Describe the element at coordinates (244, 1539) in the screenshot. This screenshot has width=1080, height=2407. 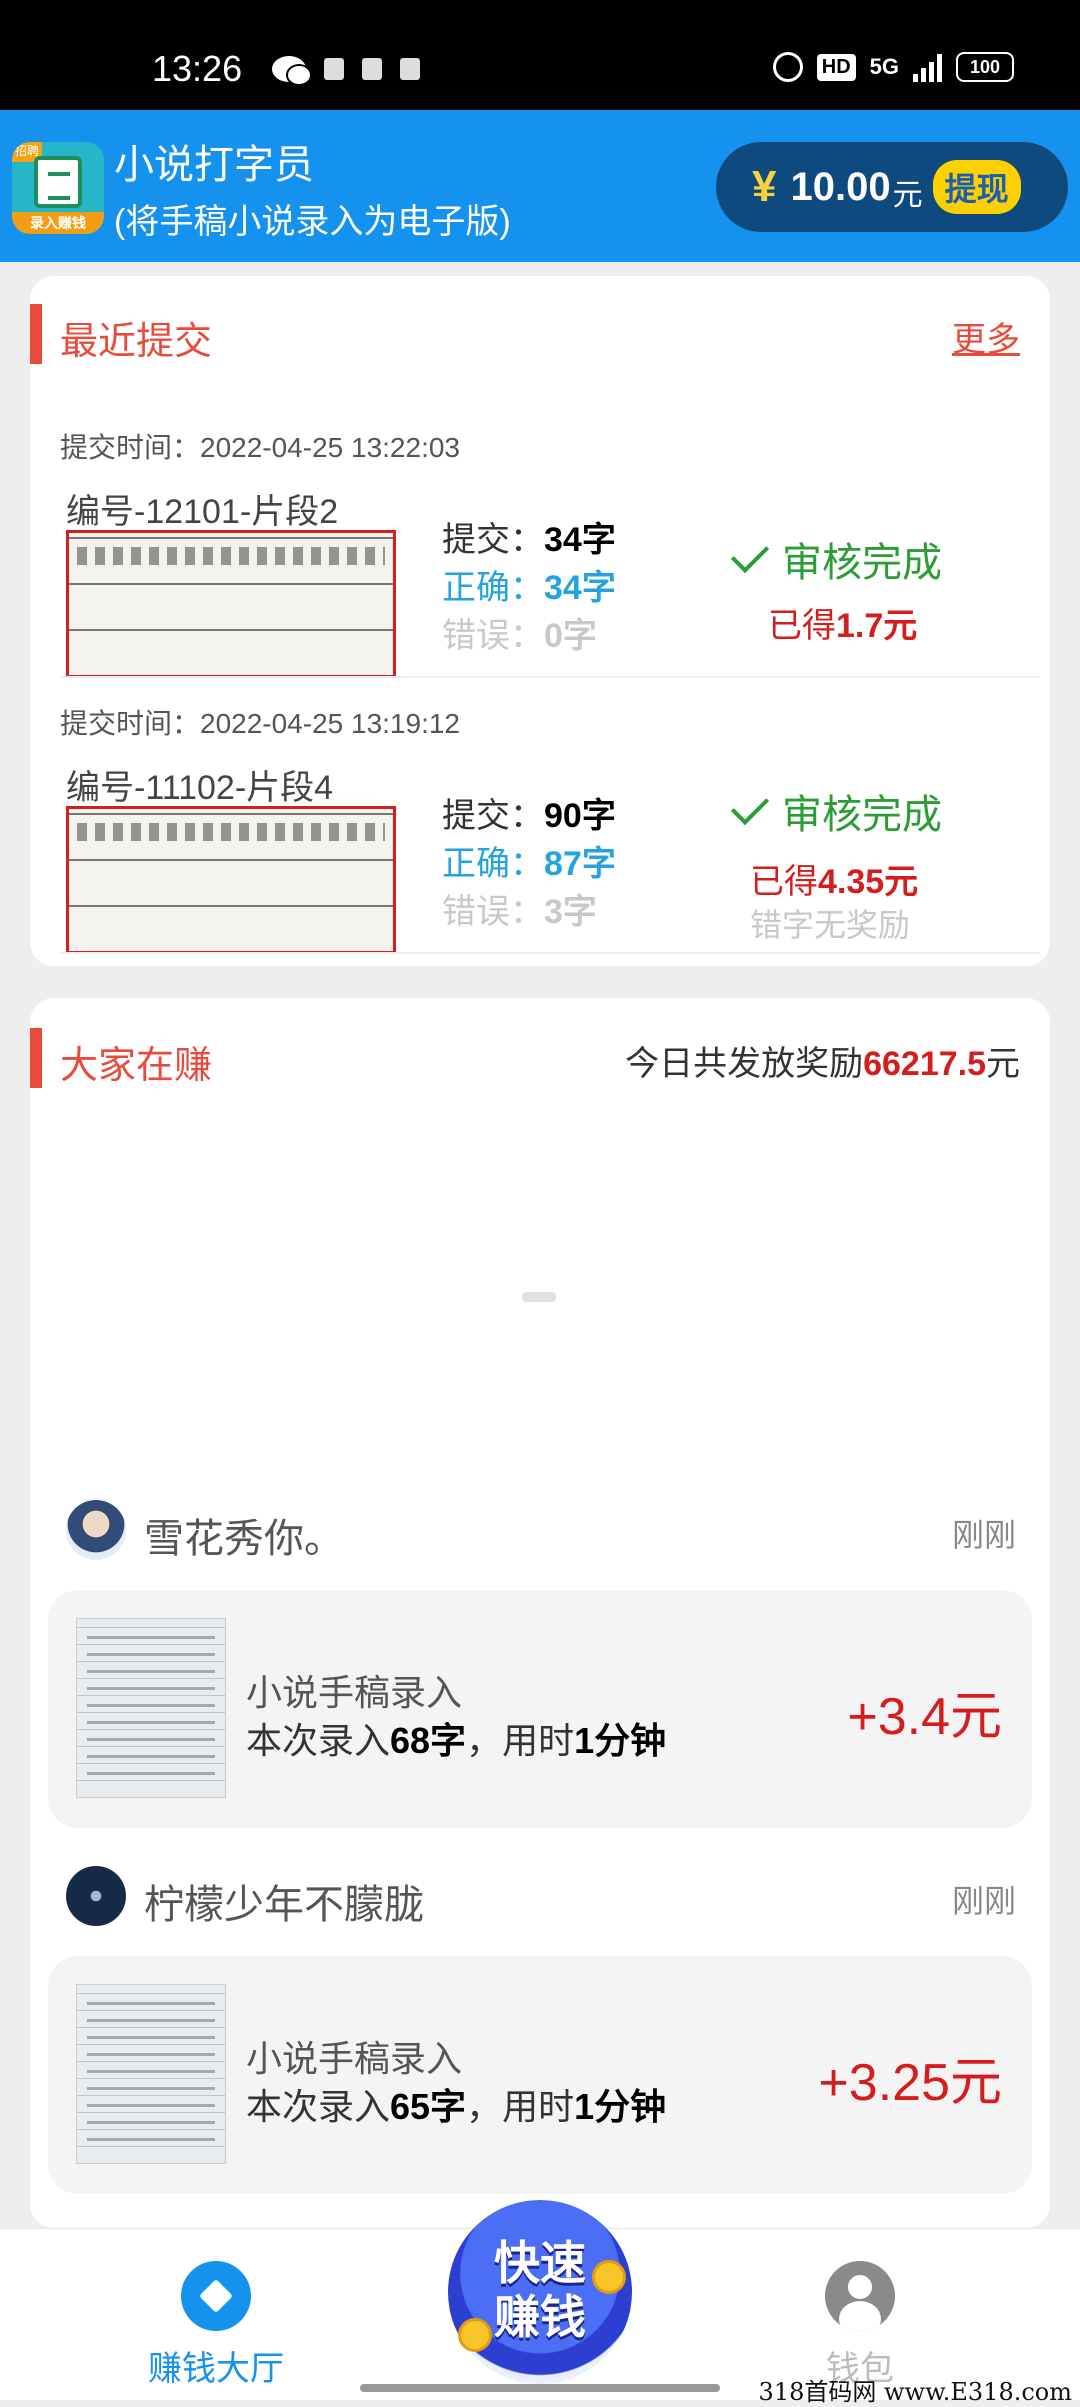
I see `user-name: 雪花秀你。` at that location.